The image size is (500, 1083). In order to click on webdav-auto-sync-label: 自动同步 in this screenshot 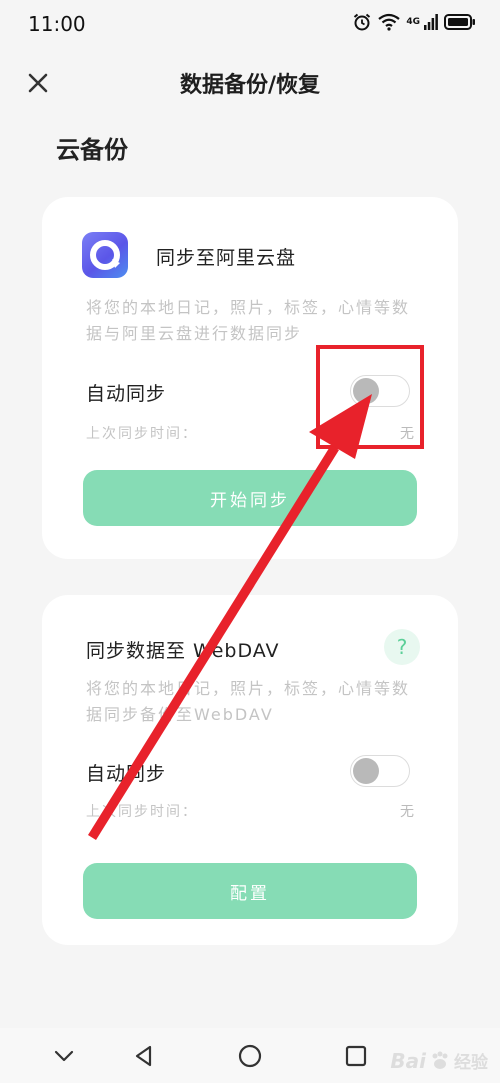, I will do `click(126, 774)`.